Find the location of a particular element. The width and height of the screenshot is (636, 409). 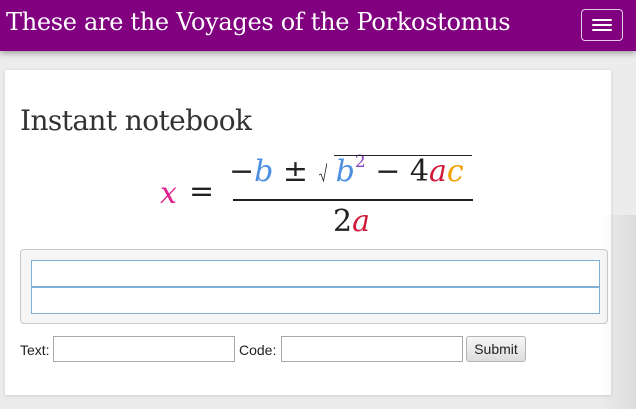

code-label: Code: is located at coordinates (258, 350).